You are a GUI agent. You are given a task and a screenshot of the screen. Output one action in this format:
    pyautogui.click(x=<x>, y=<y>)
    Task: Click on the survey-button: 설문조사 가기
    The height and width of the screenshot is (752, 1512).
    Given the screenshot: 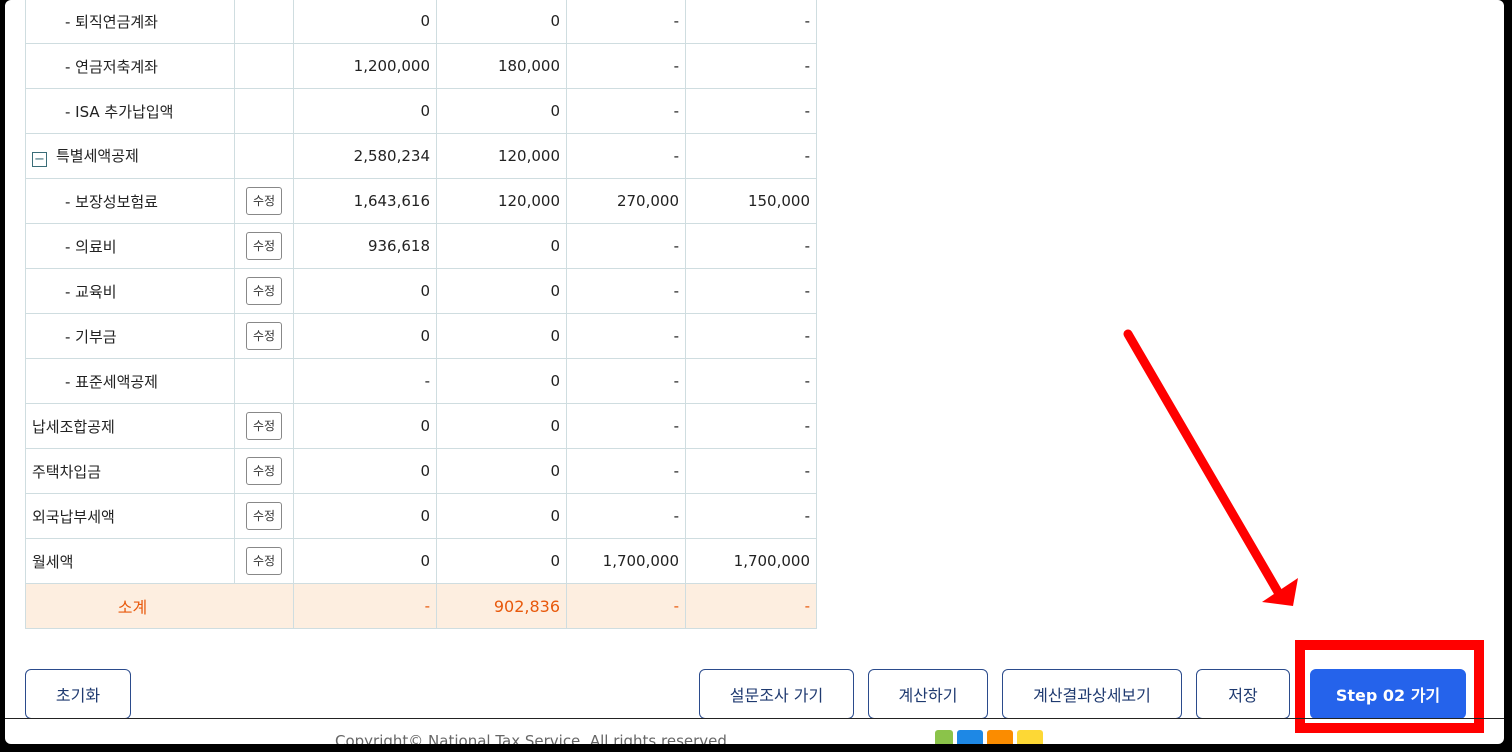 What is the action you would take?
    pyautogui.click(x=776, y=694)
    